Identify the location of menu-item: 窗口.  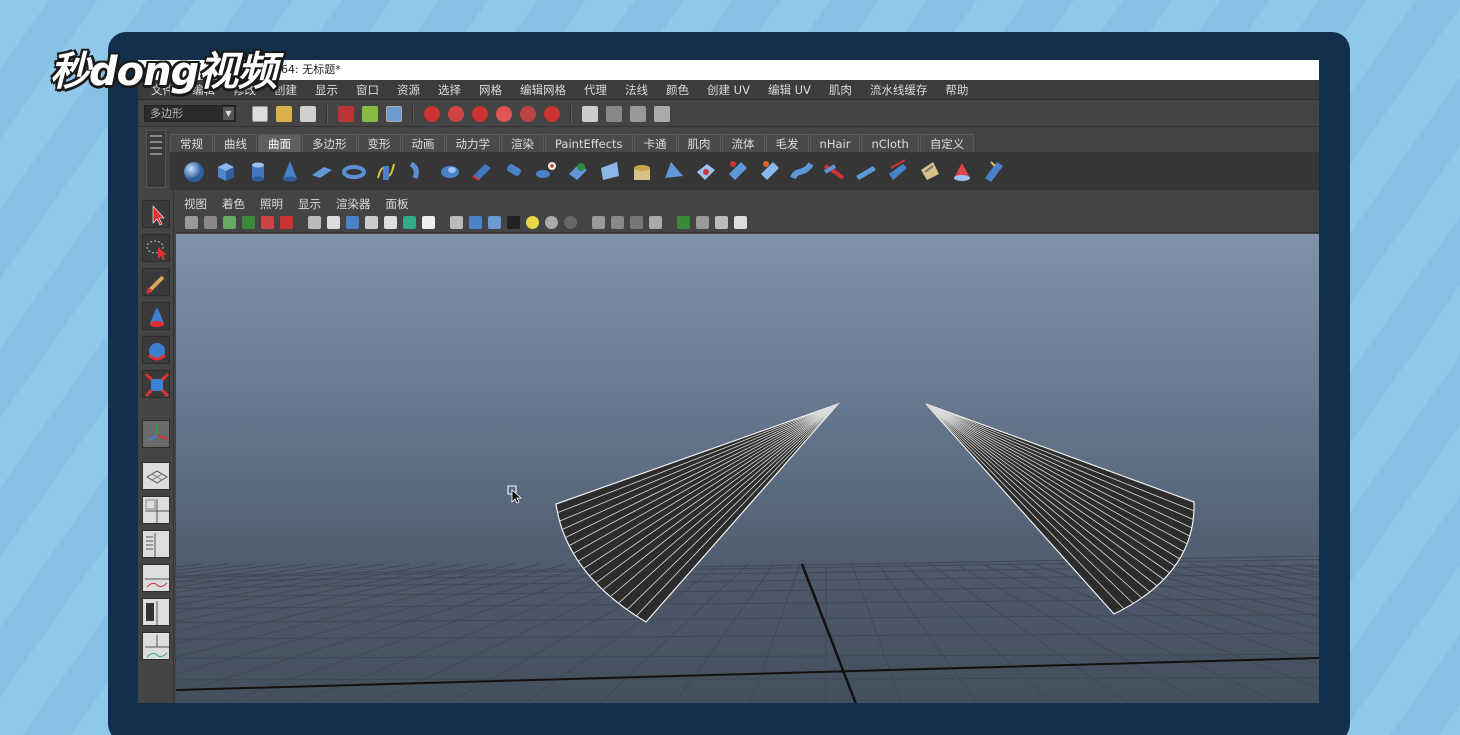
(367, 90).